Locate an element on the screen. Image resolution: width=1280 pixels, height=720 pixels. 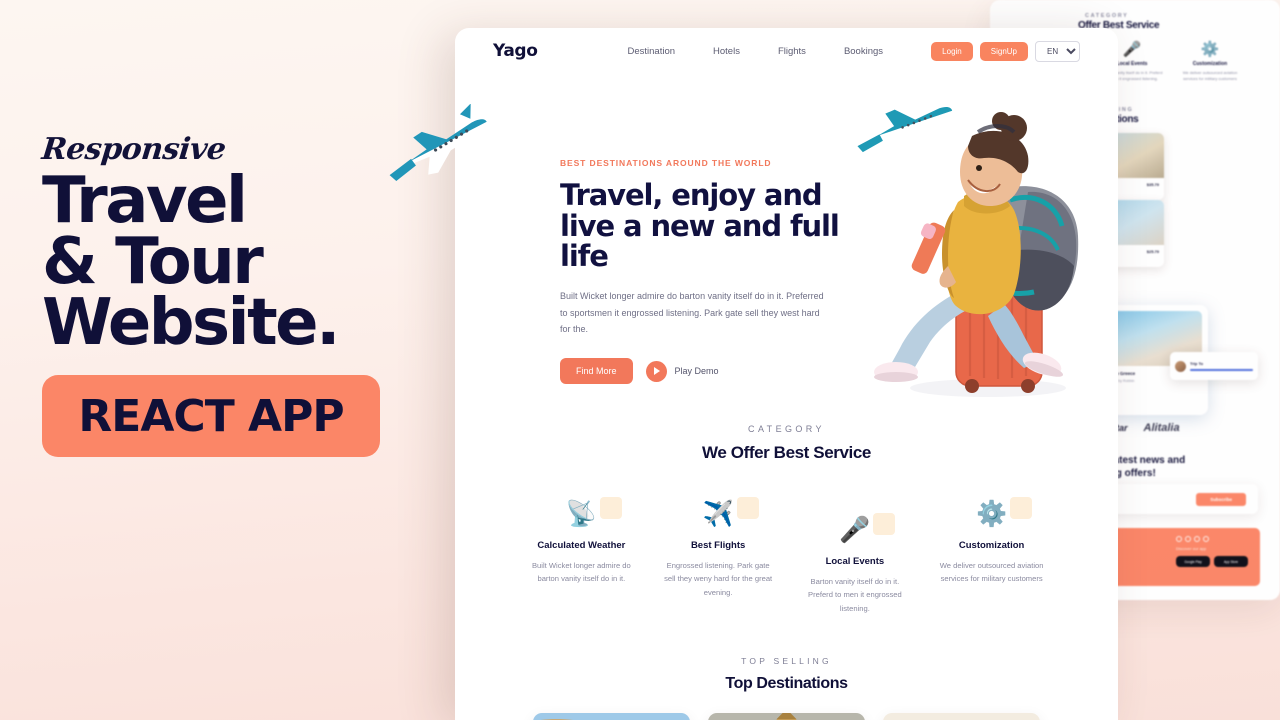
play-icon is located at coordinates (656, 371).